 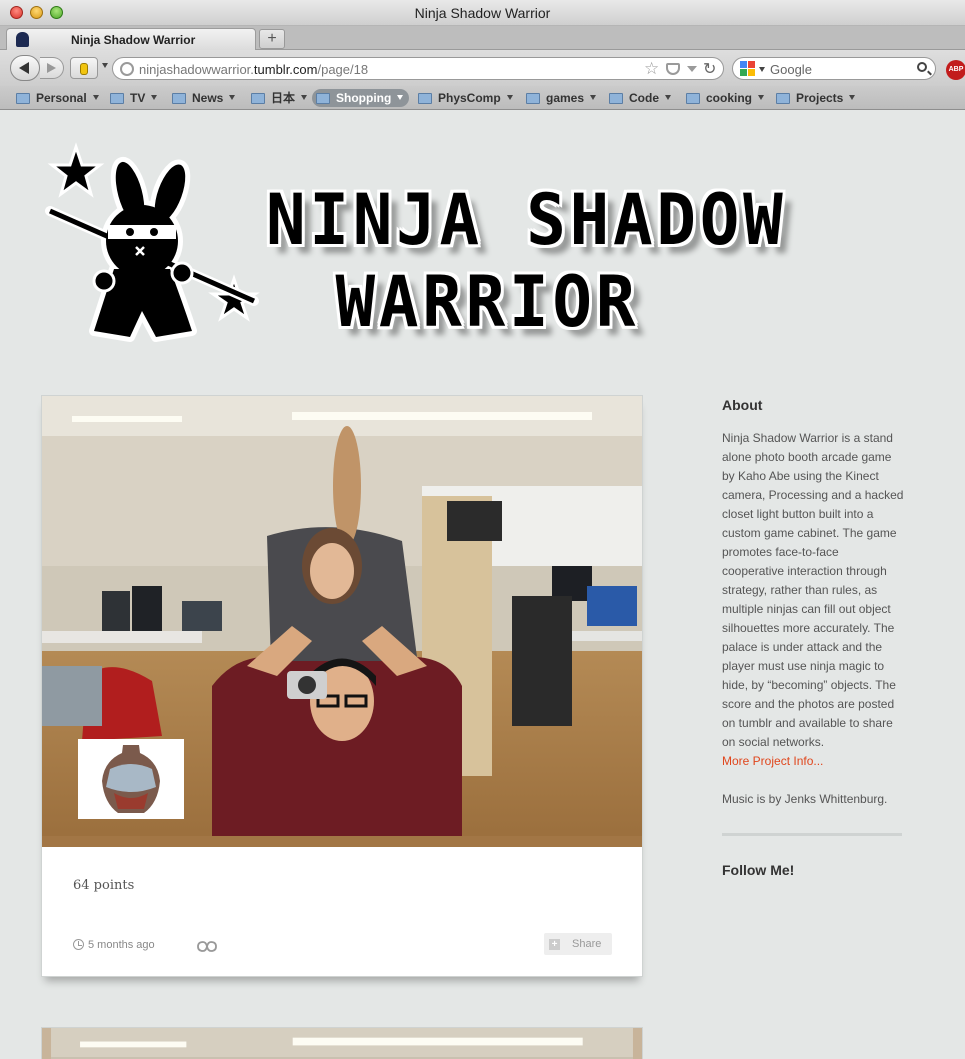 I want to click on ninja-favicon-icon, so click(x=22, y=39).